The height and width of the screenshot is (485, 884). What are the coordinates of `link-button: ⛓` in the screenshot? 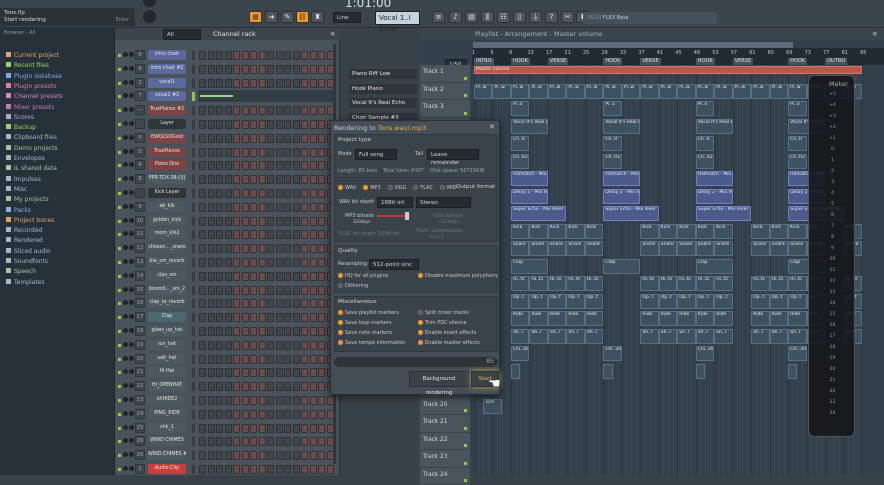 It's located at (302, 17).